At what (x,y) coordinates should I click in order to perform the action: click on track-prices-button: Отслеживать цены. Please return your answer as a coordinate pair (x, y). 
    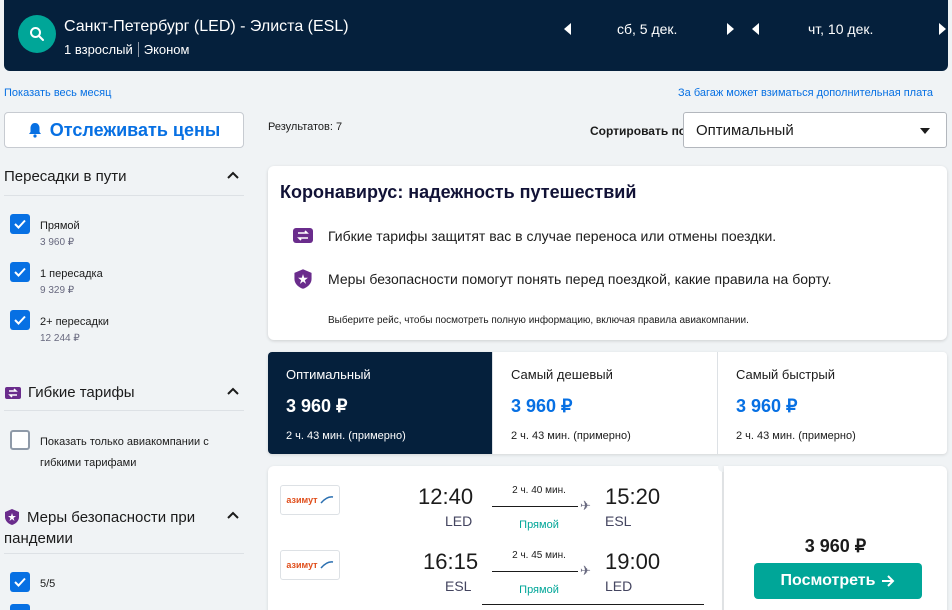
    Looking at the image, I should click on (124, 130).